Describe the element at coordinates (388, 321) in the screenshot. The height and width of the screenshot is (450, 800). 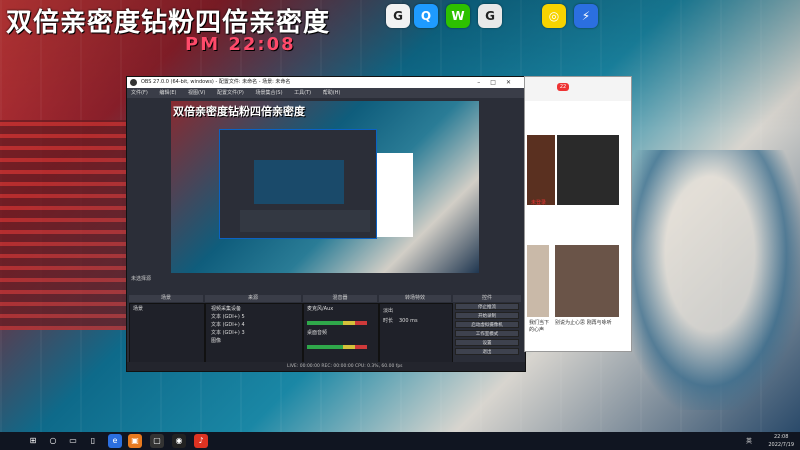
I see `transition-duration-label: 时长` at that location.